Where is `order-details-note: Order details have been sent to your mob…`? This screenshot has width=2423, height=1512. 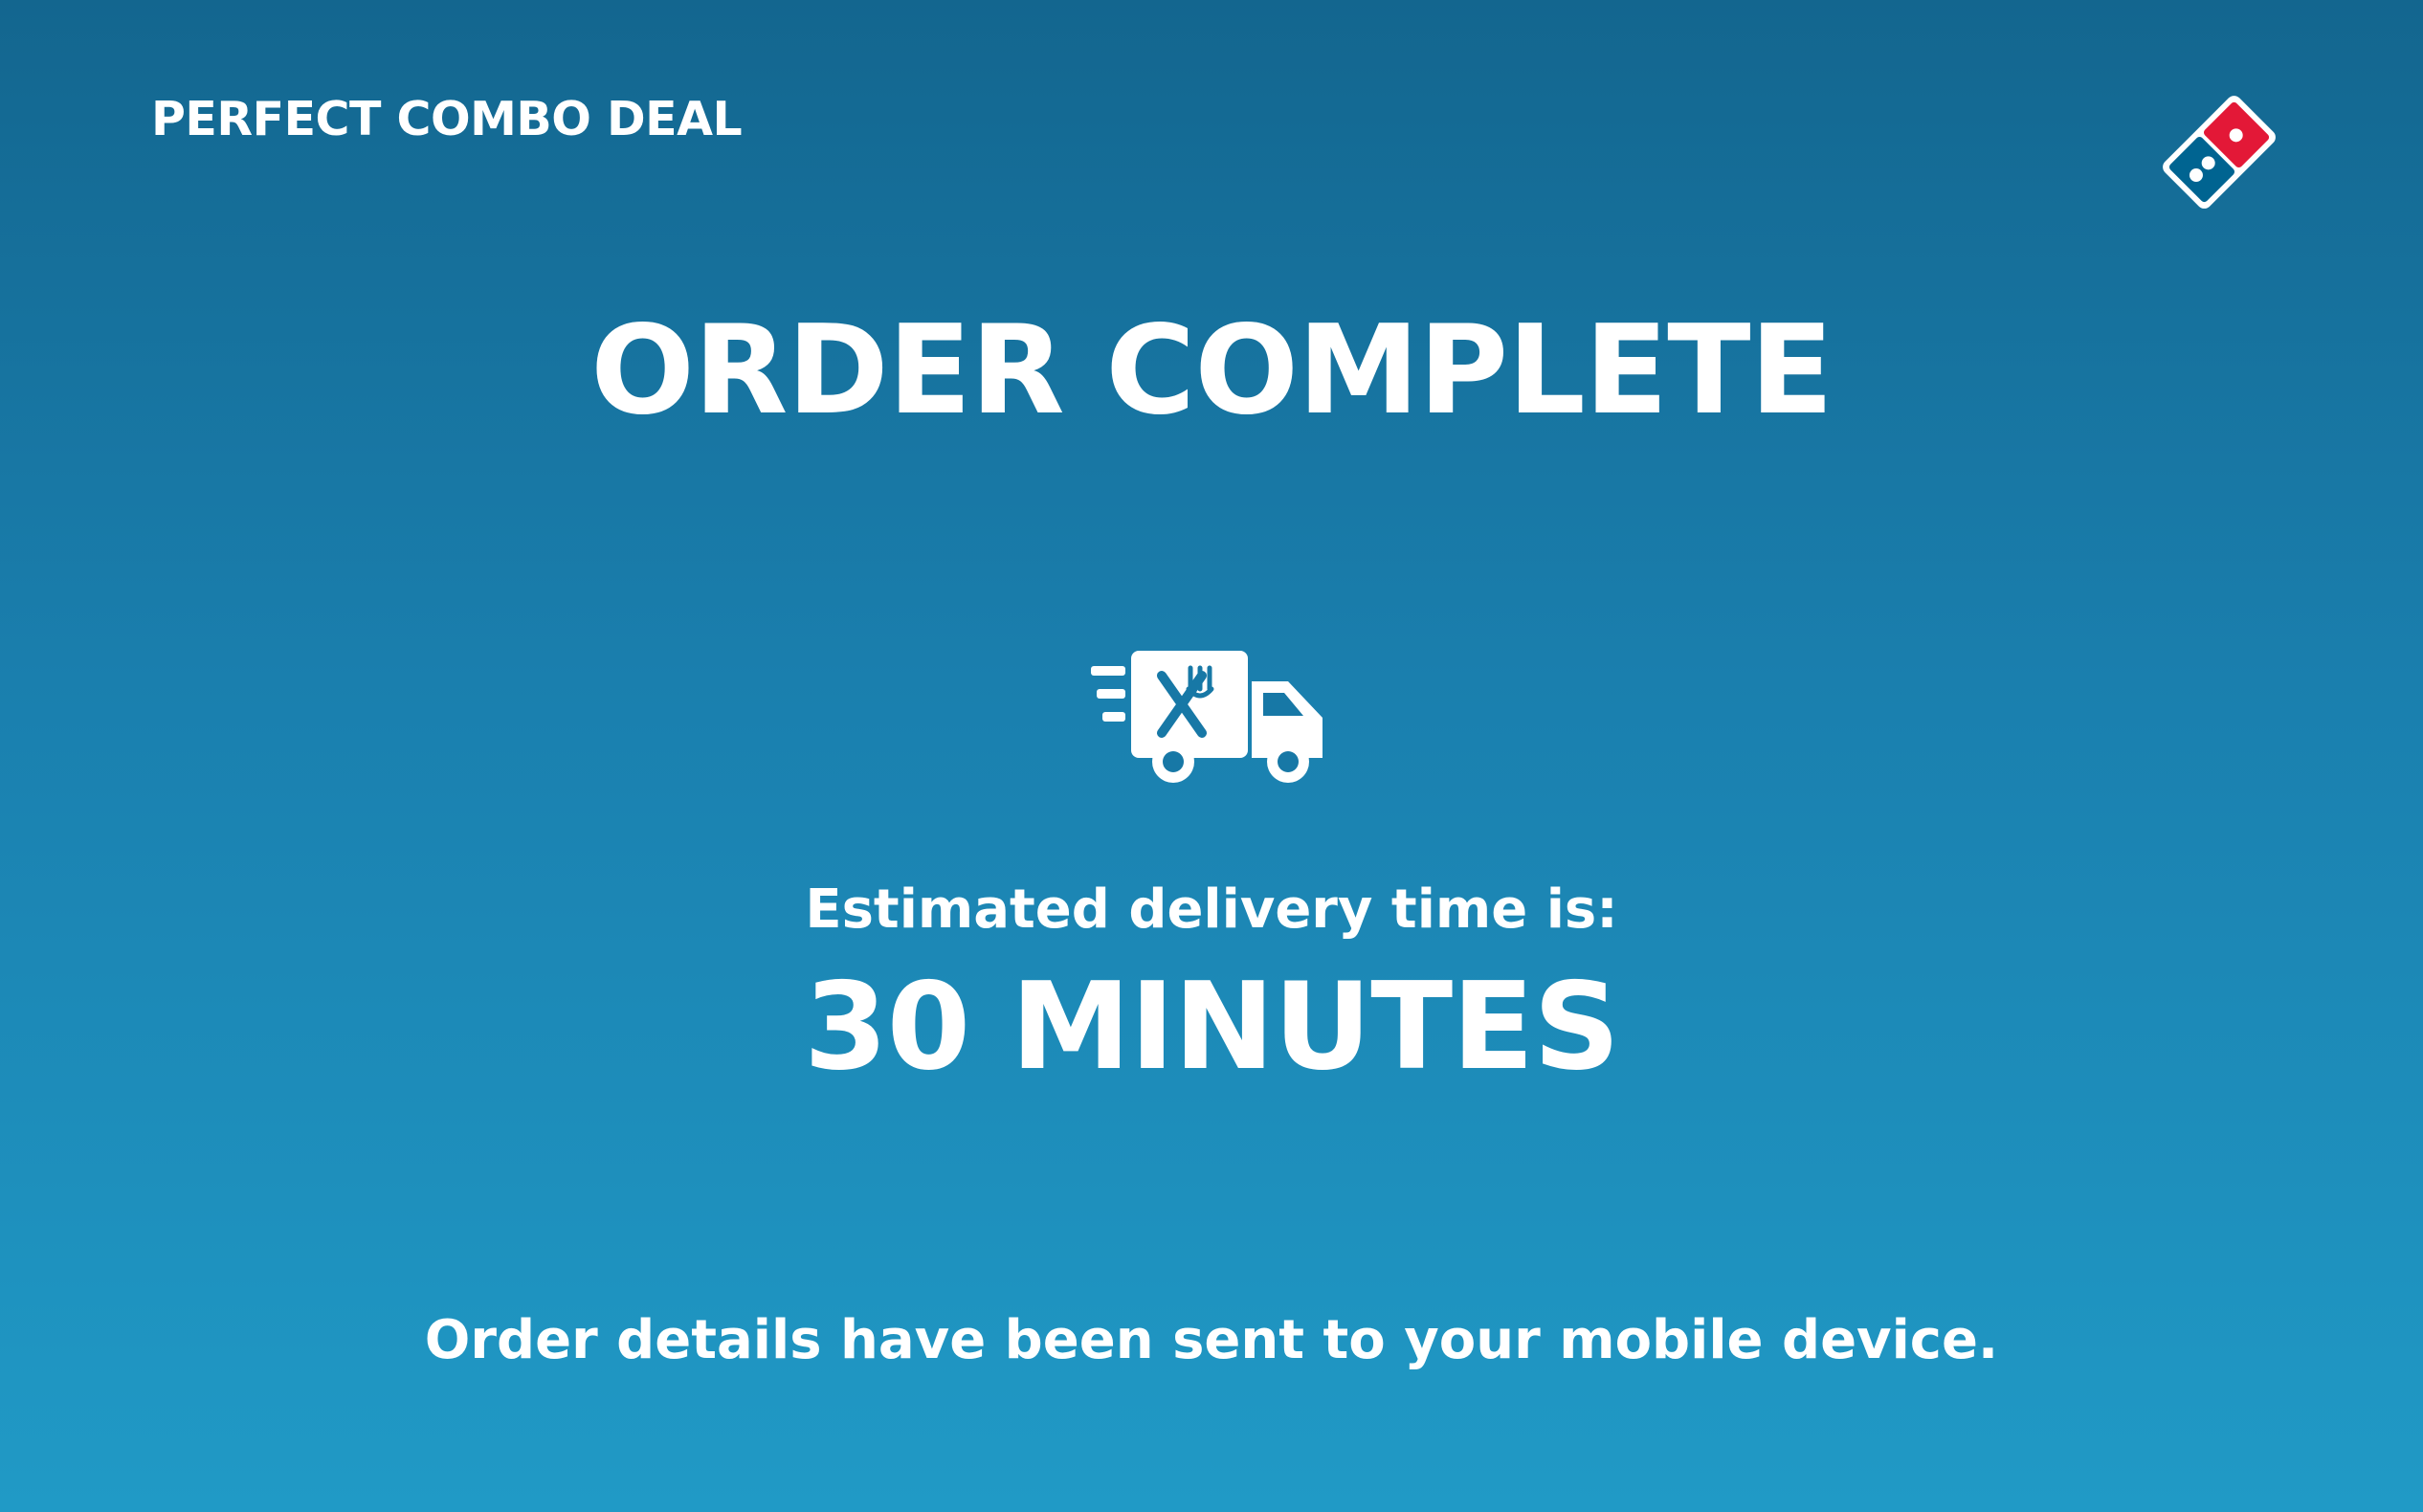 order-details-note: Order details have been sent to your mob… is located at coordinates (1211, 1340).